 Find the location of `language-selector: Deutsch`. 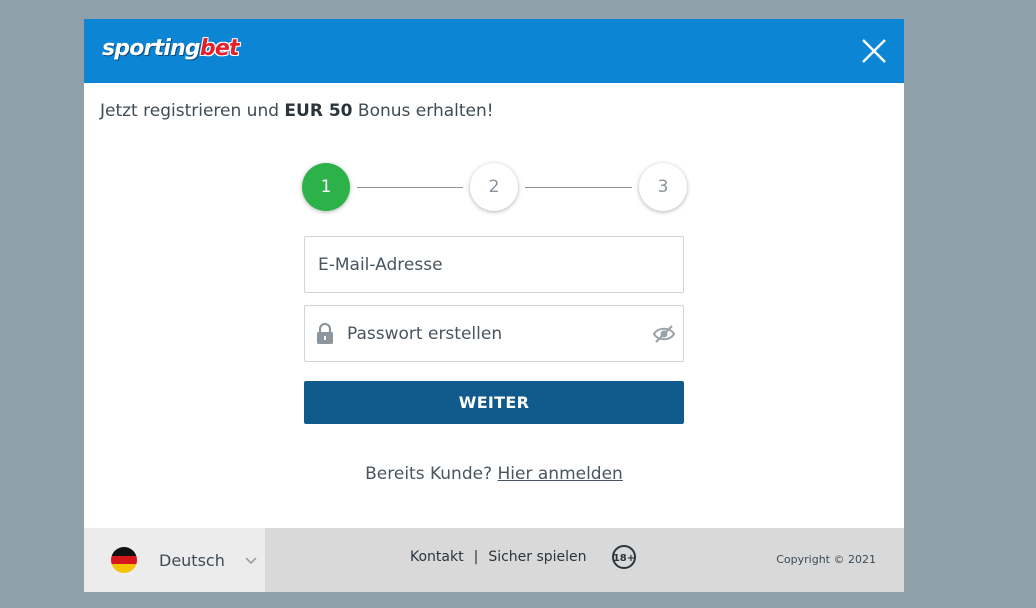

language-selector: Deutsch is located at coordinates (174, 560).